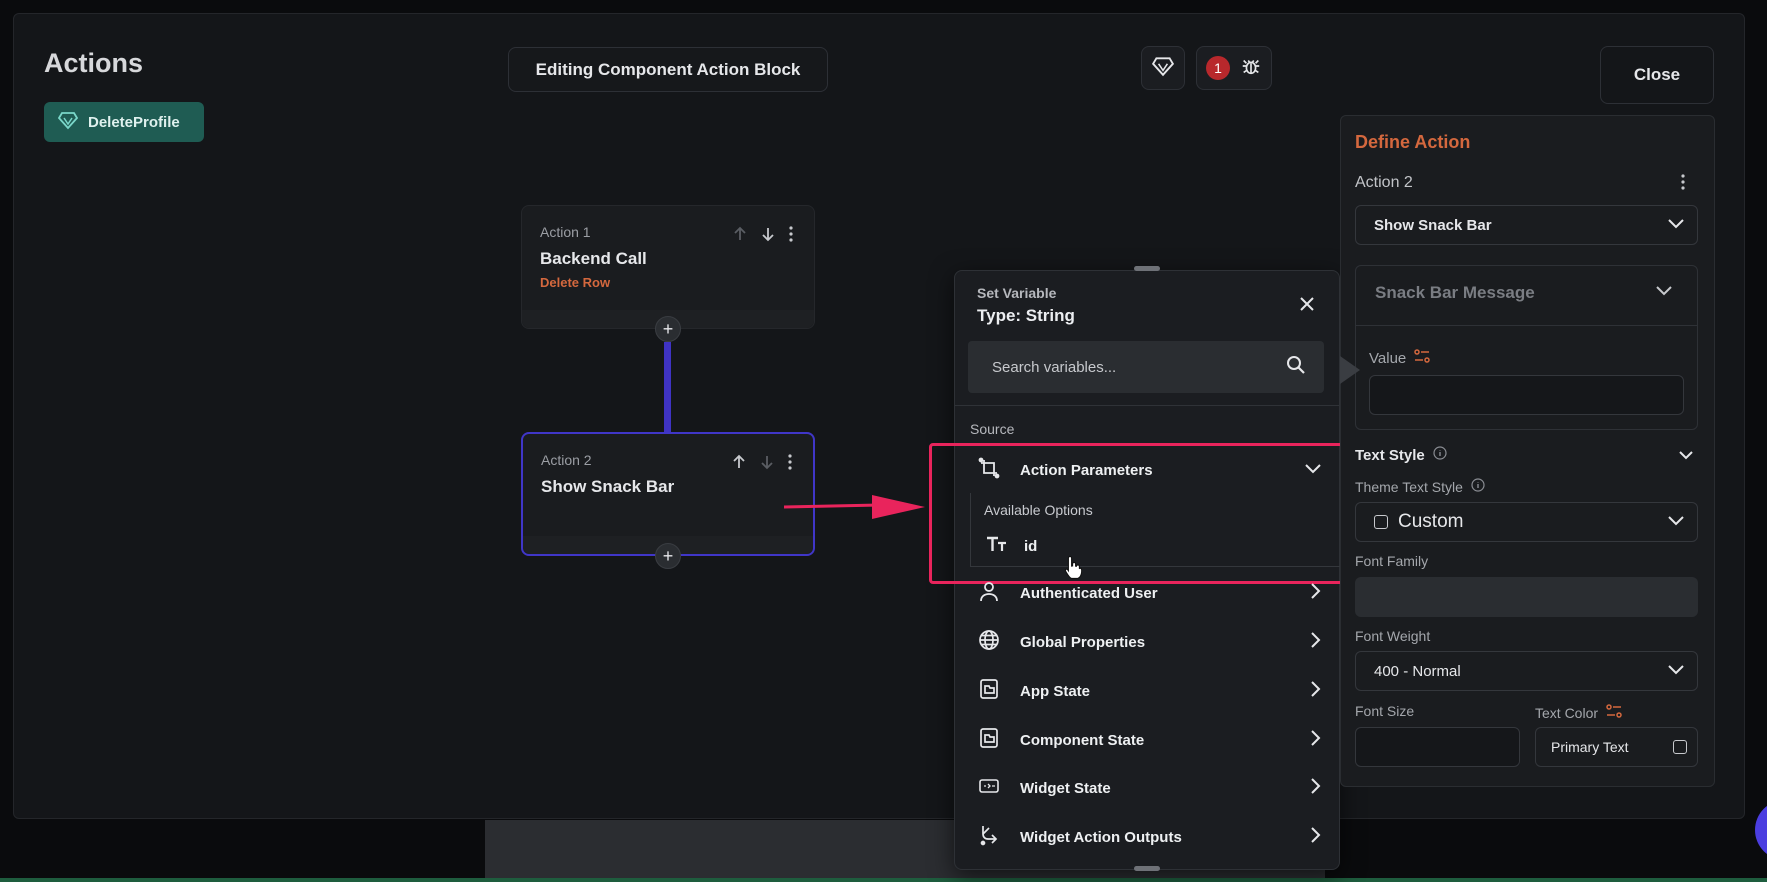 This screenshot has width=1767, height=882. What do you see at coordinates (1218, 68) in the screenshot?
I see `debug-count-badge: 1` at bounding box center [1218, 68].